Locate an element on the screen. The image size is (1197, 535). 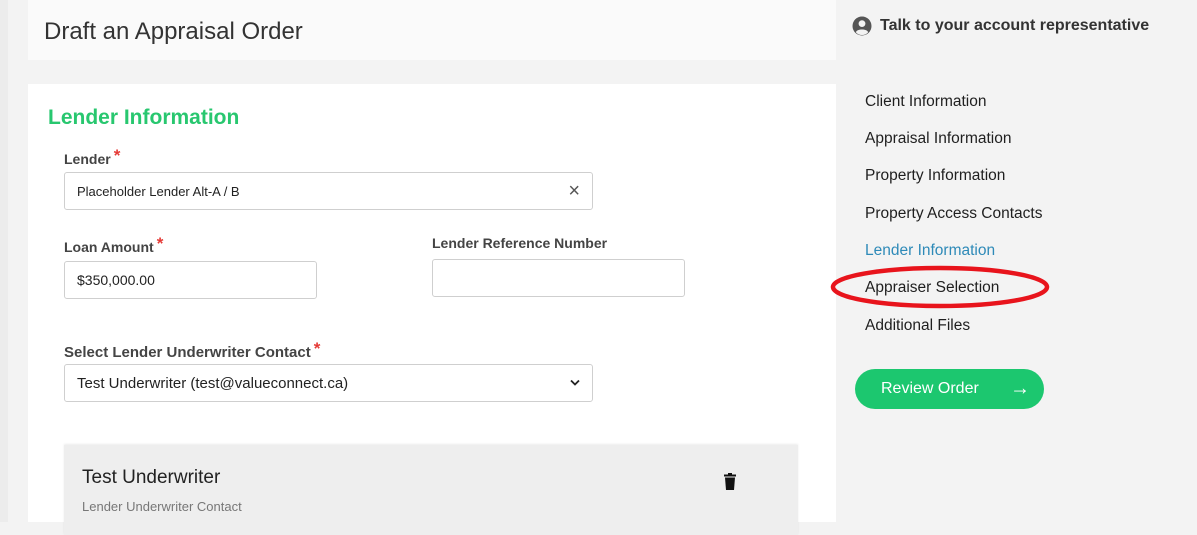
page-header: Draft an Appraisal Order is located at coordinates (432, 30).